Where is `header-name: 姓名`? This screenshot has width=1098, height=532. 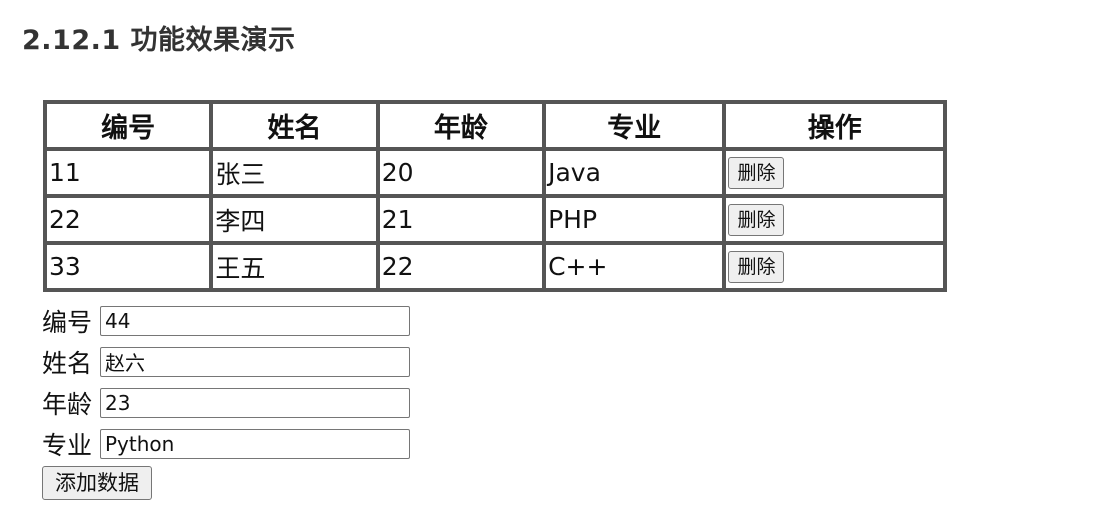 header-name: 姓名 is located at coordinates (294, 125).